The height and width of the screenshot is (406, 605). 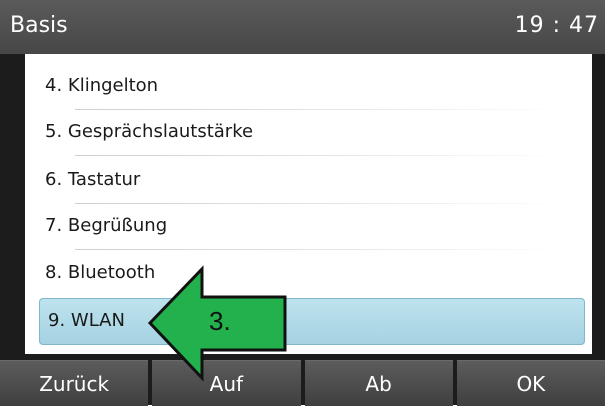 What do you see at coordinates (220, 321) in the screenshot?
I see `step-label: 3.` at bounding box center [220, 321].